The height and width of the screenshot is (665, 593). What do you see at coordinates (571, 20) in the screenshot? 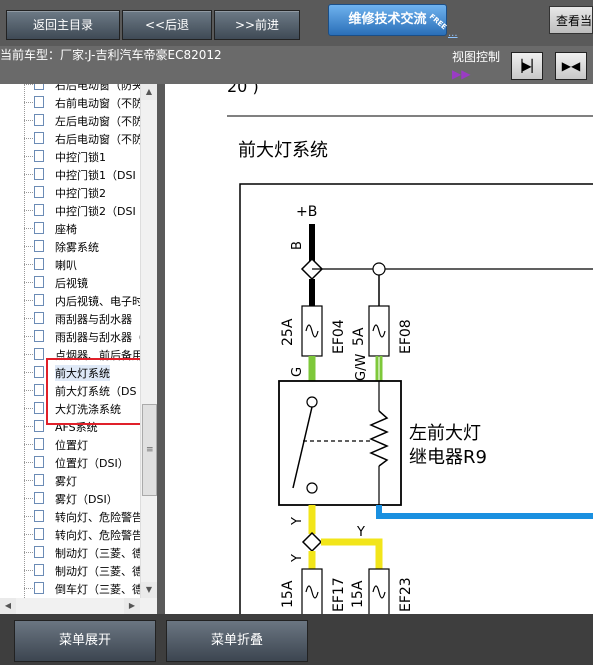
I see `view-current-button: 查看当` at bounding box center [571, 20].